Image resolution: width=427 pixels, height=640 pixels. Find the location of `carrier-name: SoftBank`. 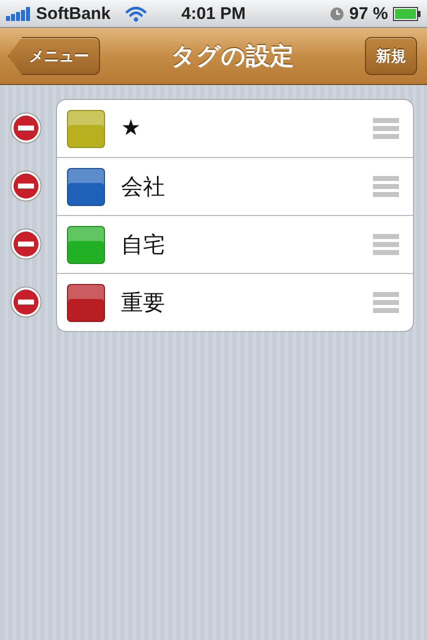

carrier-name: SoftBank is located at coordinates (73, 14).